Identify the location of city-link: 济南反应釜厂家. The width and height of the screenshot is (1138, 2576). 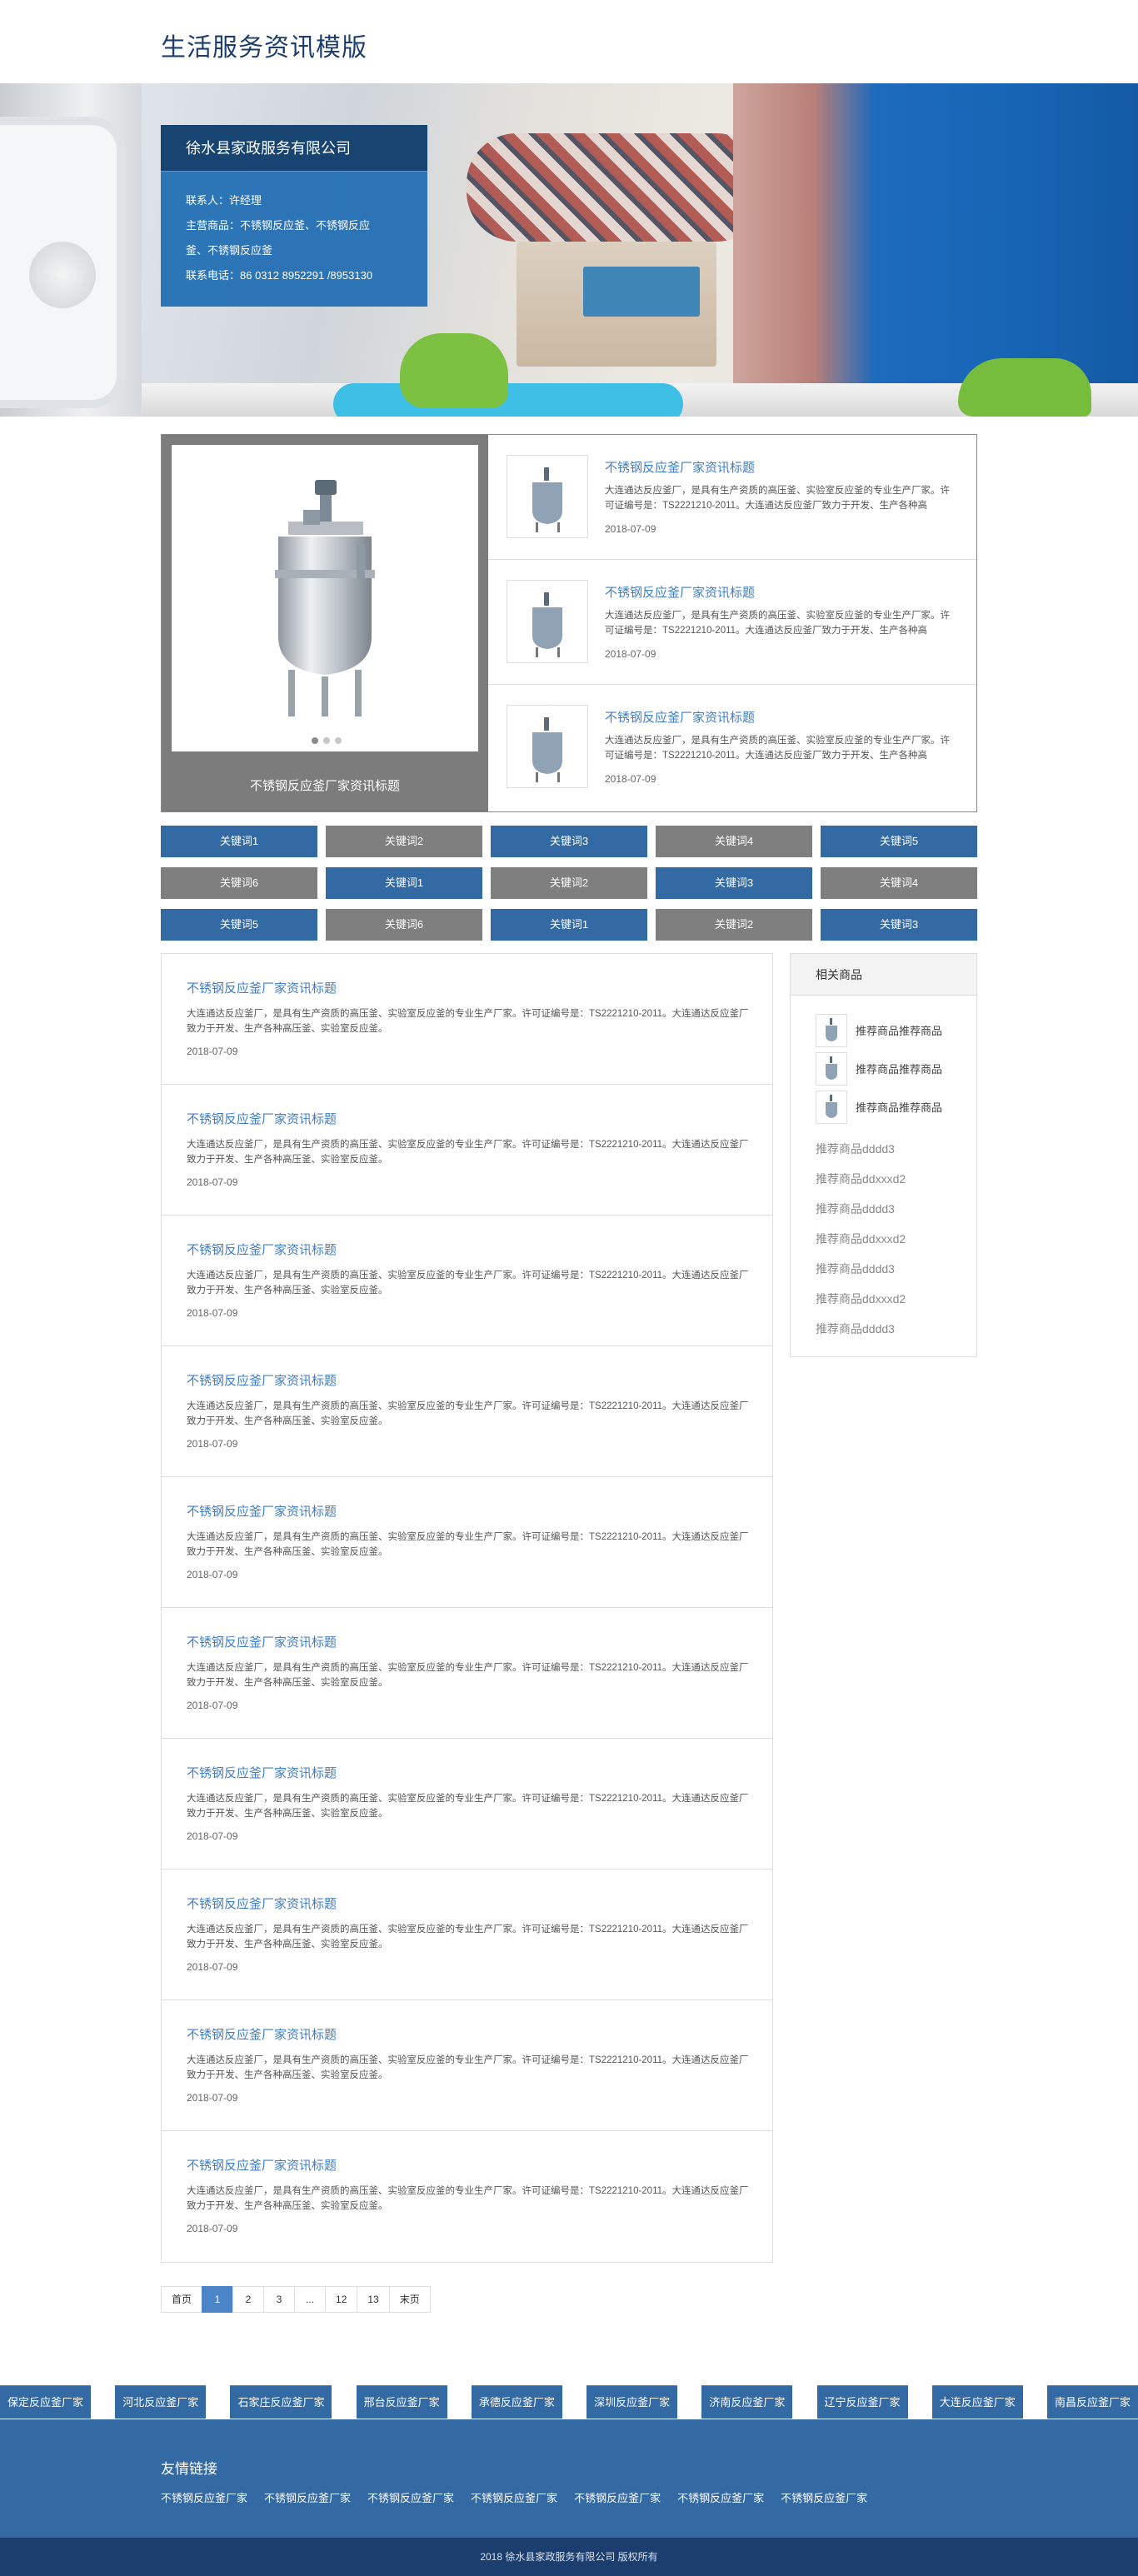
(747, 2402).